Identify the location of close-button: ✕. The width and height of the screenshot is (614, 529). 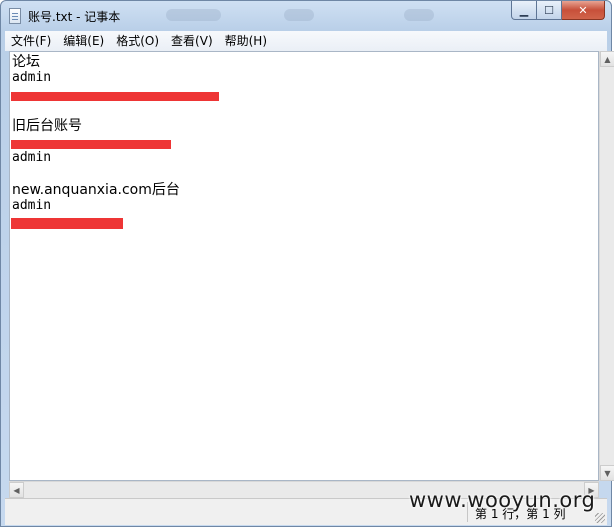
(583, 10).